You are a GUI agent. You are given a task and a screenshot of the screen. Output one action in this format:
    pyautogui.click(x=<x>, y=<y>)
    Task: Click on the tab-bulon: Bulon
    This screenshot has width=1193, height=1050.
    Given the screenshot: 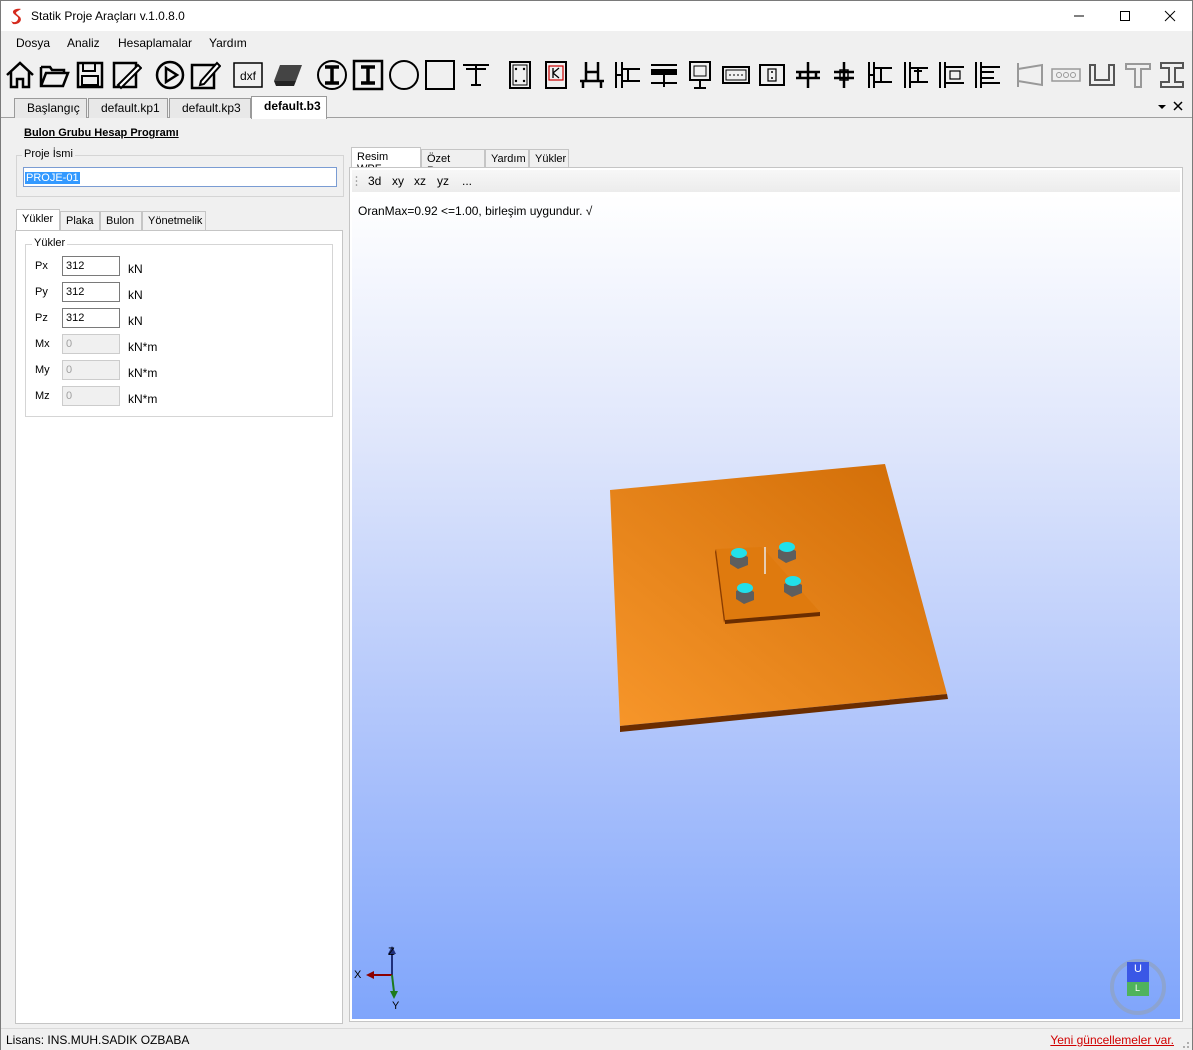 What is the action you would take?
    pyautogui.click(x=121, y=220)
    